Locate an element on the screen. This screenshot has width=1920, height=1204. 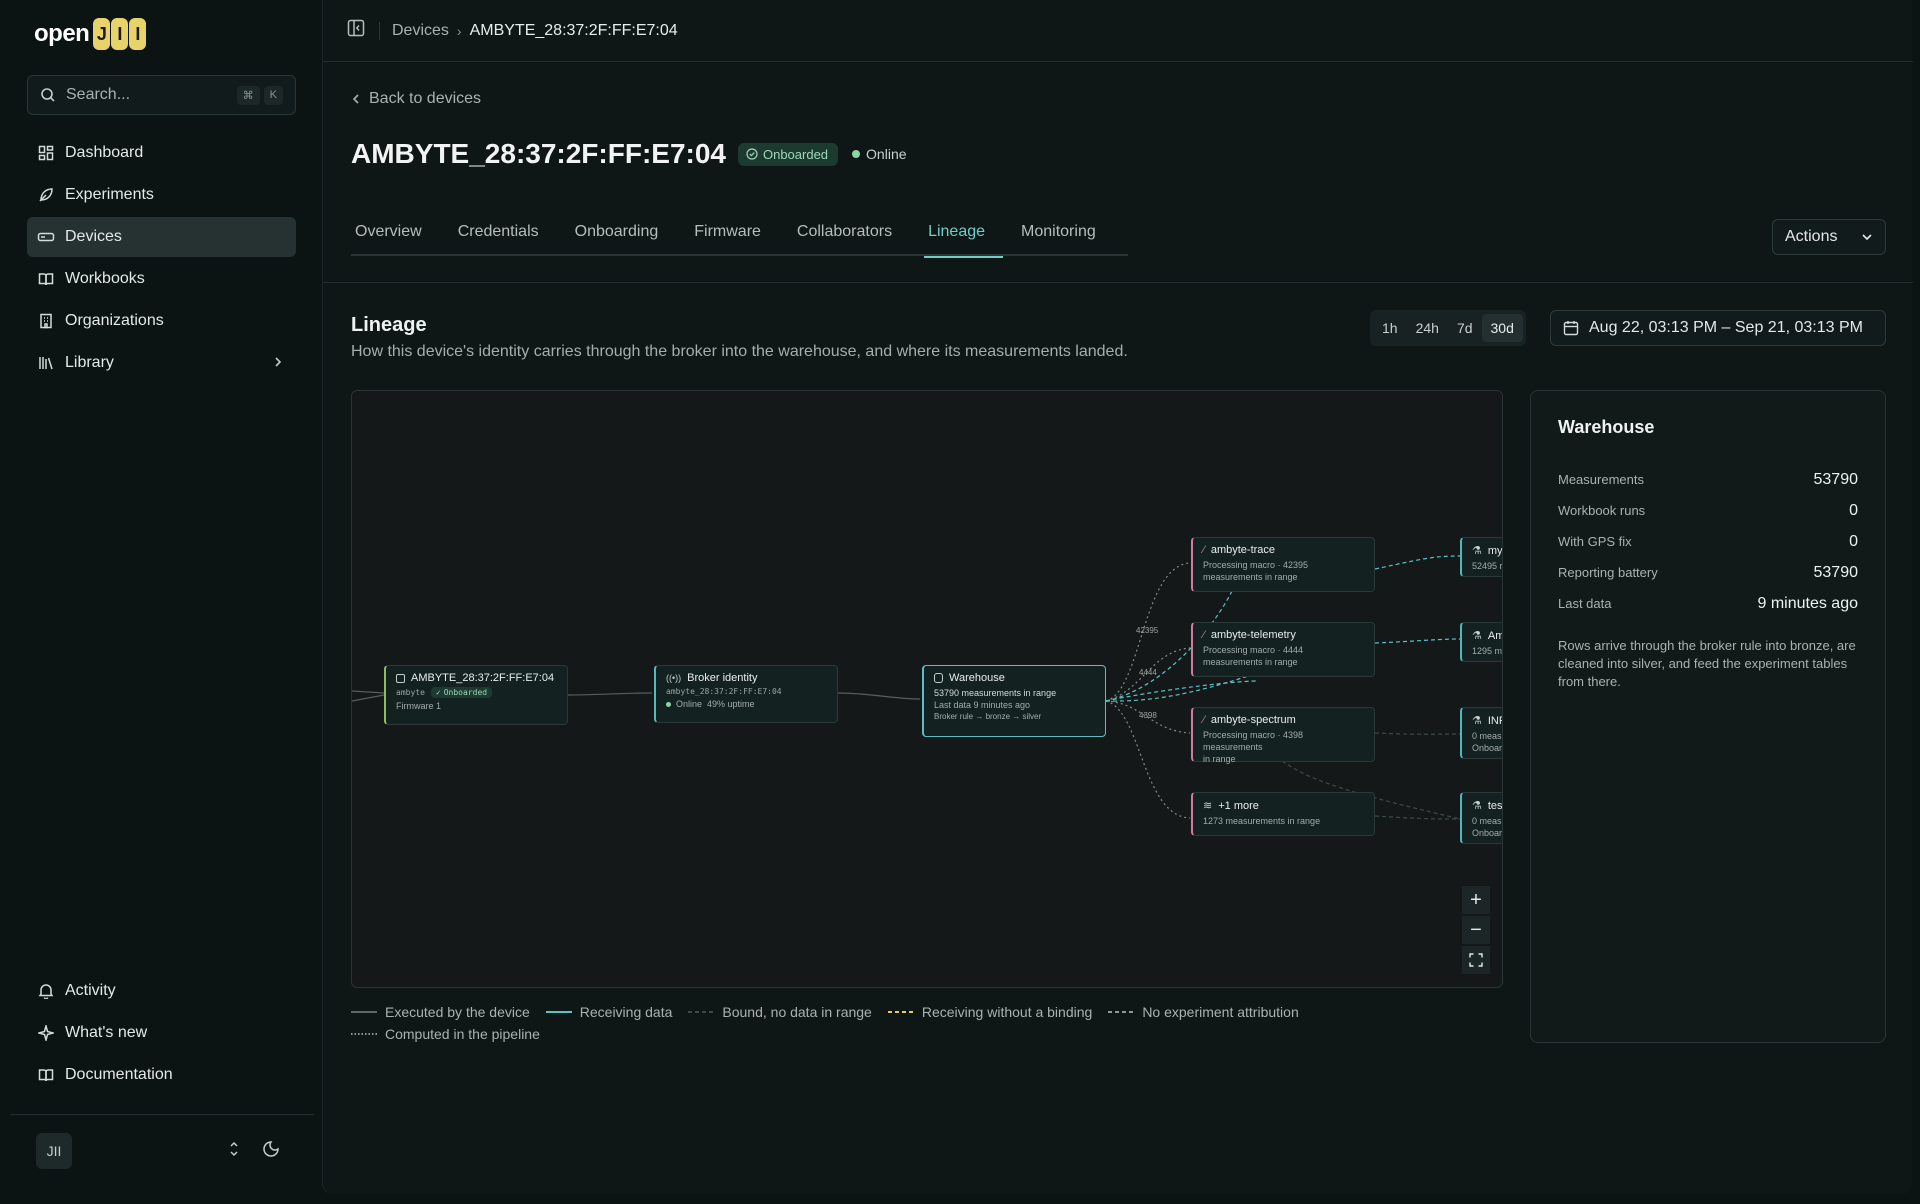
date-range-picker: Aug 22, 03:13 PM – Sep 21, 03:13 PM is located at coordinates (1718, 328).